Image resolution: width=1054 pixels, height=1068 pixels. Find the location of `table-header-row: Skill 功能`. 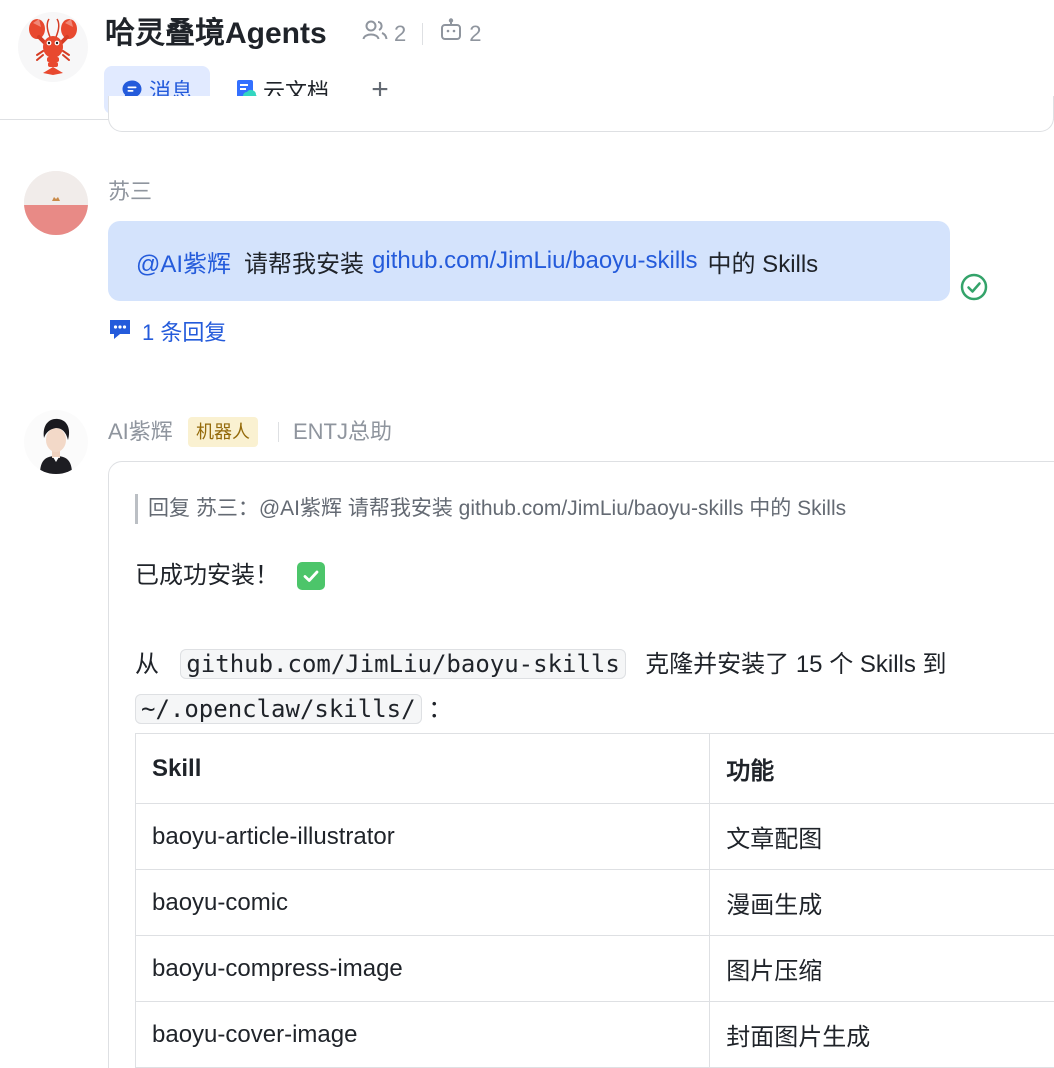

table-header-row: Skill 功能 is located at coordinates (594, 768).